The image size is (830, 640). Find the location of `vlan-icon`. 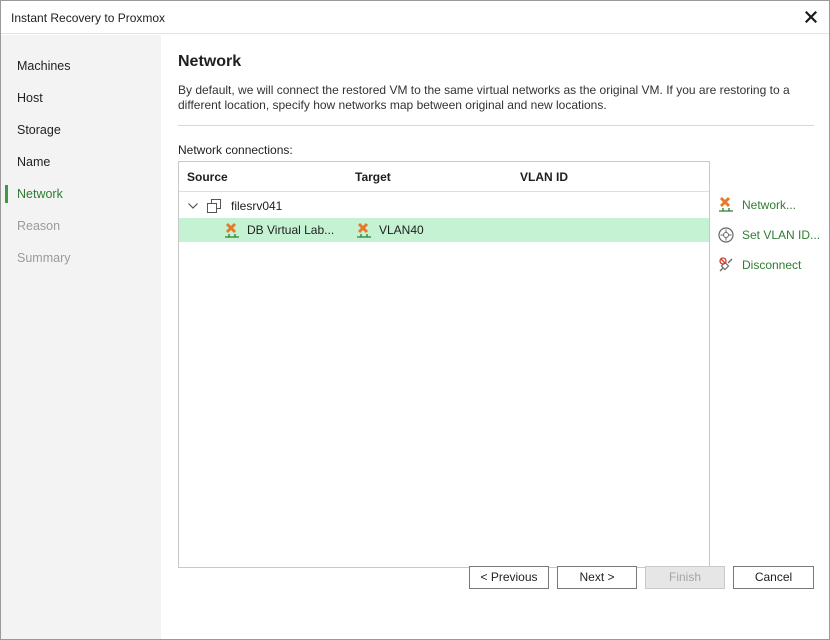

vlan-icon is located at coordinates (726, 235).